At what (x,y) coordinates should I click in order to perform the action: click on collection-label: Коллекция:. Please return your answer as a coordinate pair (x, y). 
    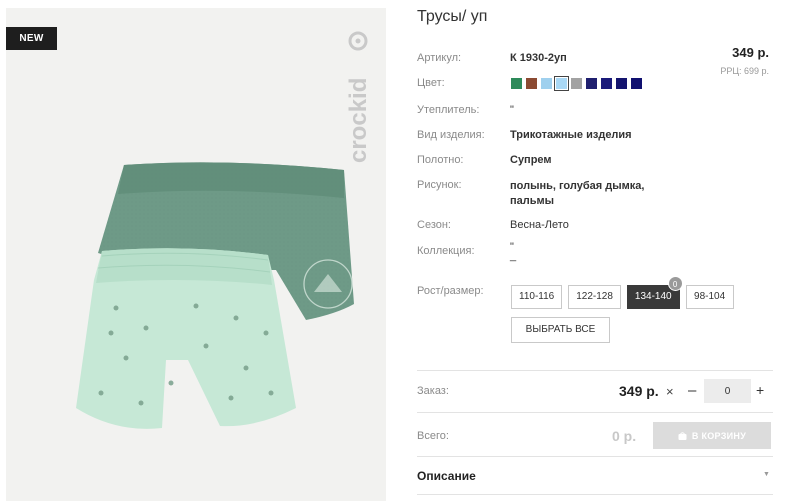
    Looking at the image, I should click on (446, 251).